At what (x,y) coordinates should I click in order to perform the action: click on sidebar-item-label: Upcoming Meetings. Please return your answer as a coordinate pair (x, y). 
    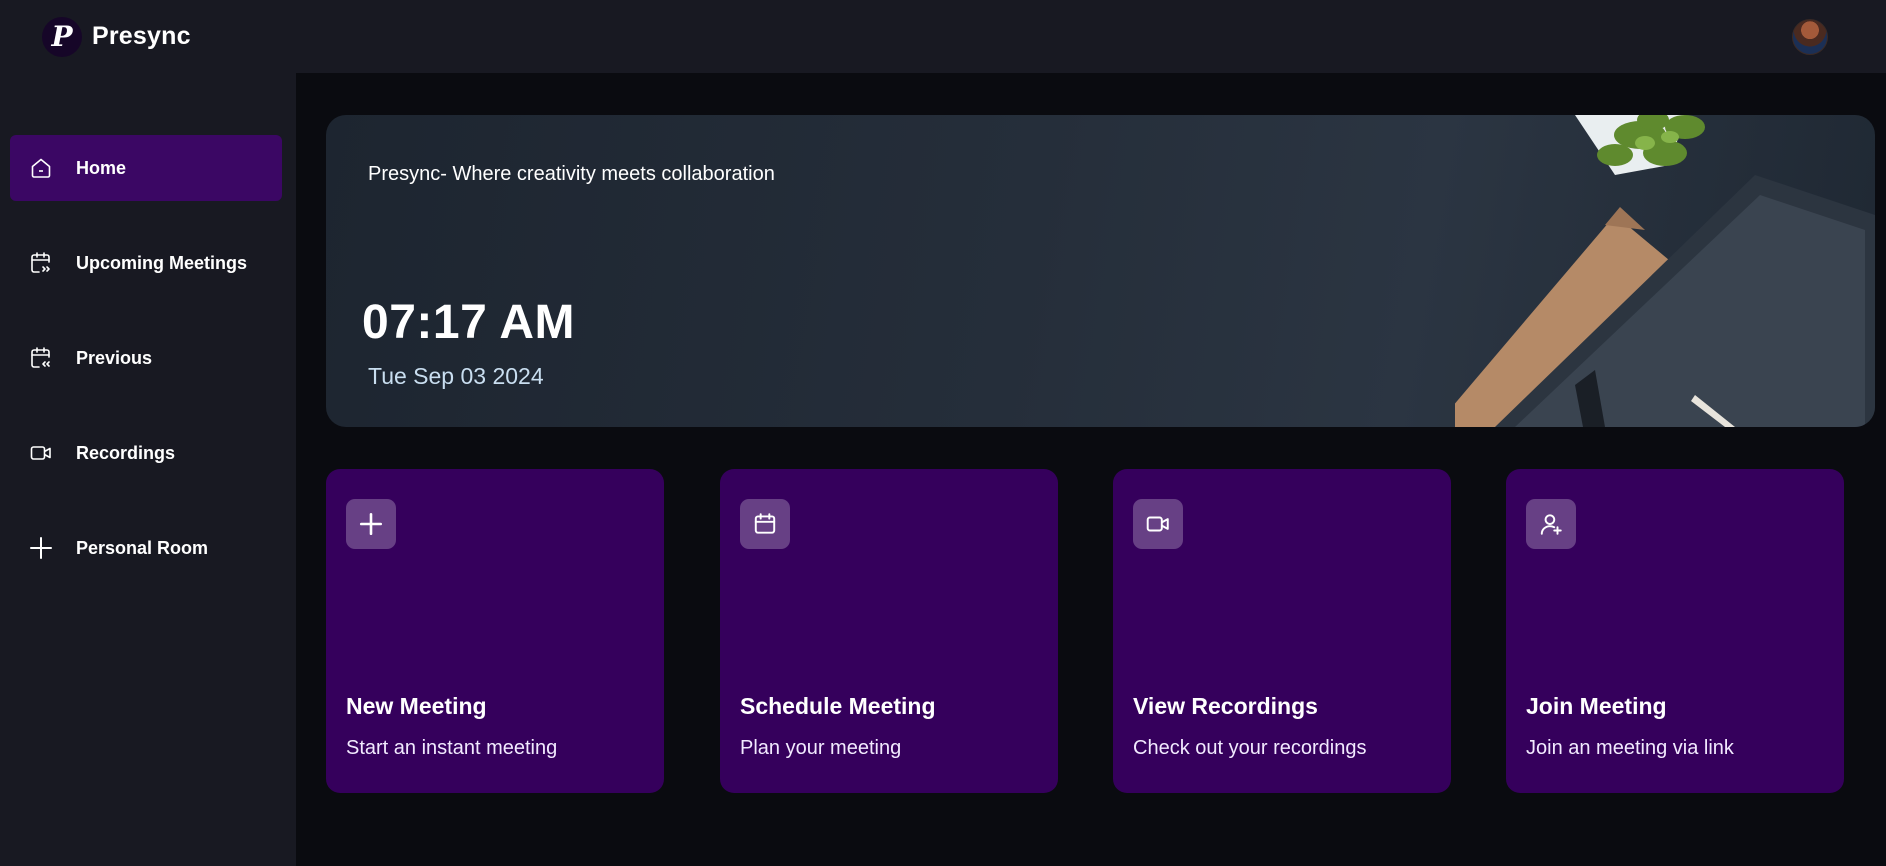
    Looking at the image, I should click on (162, 262).